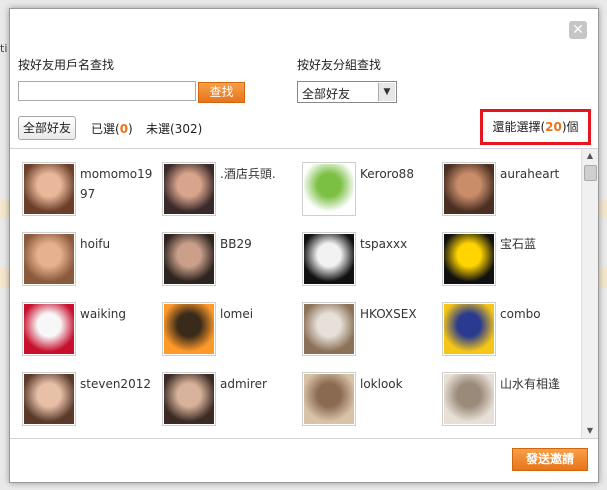  Describe the element at coordinates (589, 293) in the screenshot. I see `scrollbar: ▲ ▼` at that location.